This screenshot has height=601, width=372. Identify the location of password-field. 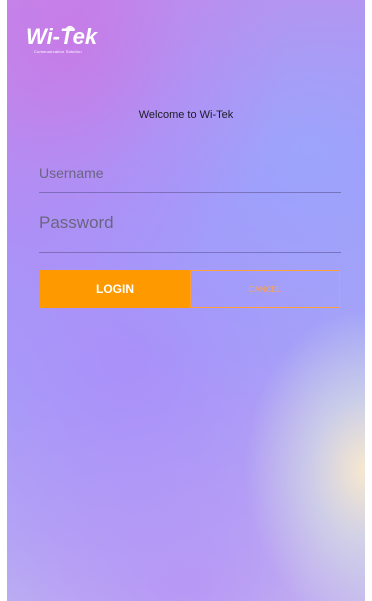
(190, 230).